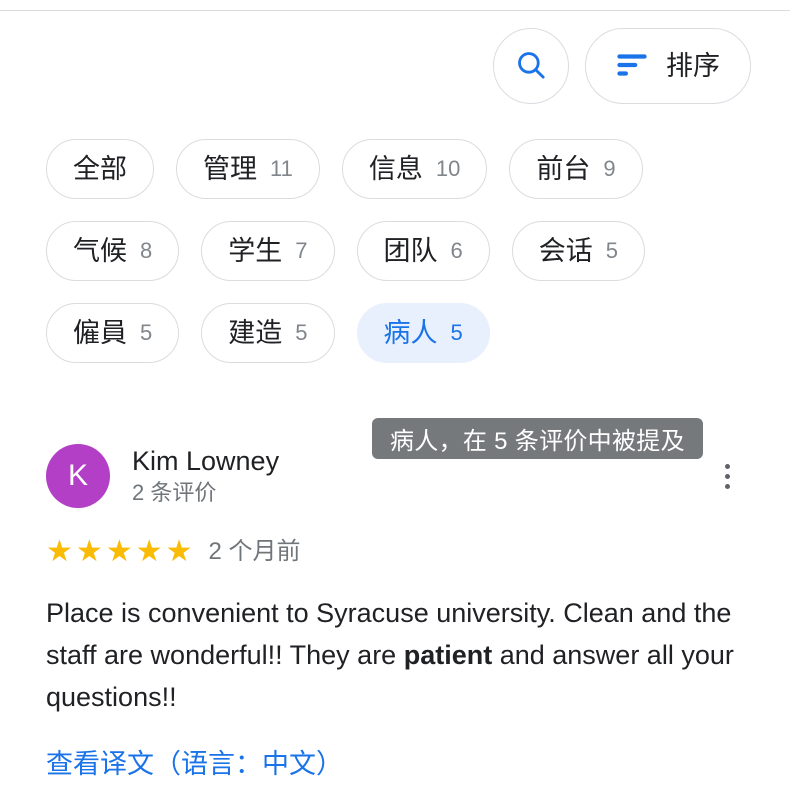 This screenshot has height=790, width=798. I want to click on star-rating: ★ ★ ★ ★ ★, so click(119, 552).